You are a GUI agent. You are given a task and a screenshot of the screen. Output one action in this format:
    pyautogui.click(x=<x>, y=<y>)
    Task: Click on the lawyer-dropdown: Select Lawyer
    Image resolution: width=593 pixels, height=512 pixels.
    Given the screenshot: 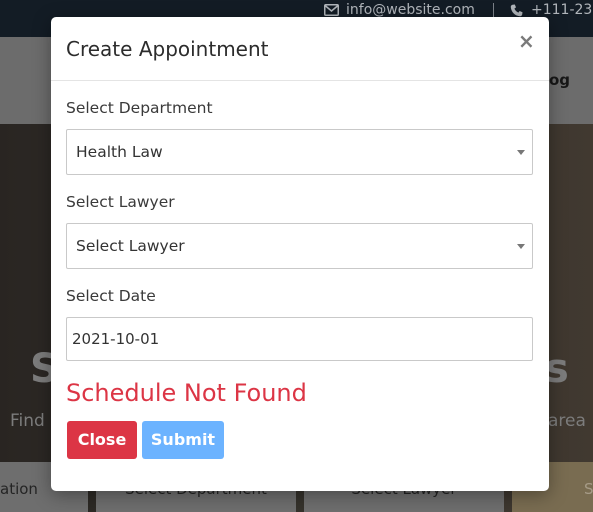 What is the action you would take?
    pyautogui.click(x=299, y=246)
    